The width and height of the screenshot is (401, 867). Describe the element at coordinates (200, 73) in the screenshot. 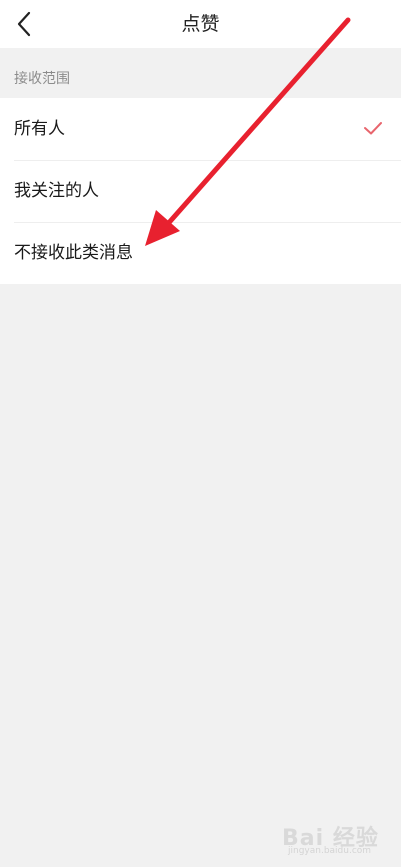

I see `section-header: 接收范围` at that location.